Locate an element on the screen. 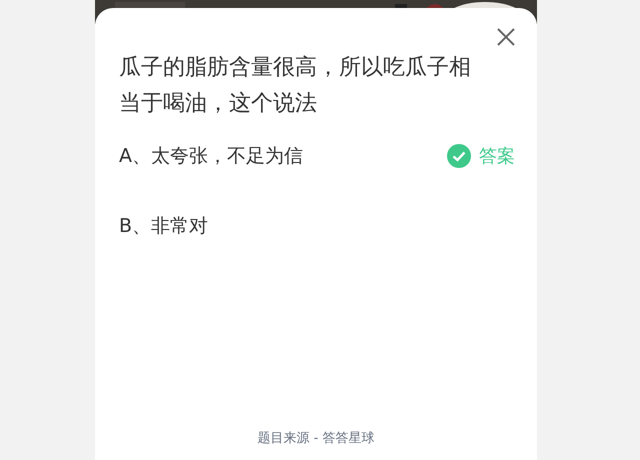  close-icon is located at coordinates (506, 37).